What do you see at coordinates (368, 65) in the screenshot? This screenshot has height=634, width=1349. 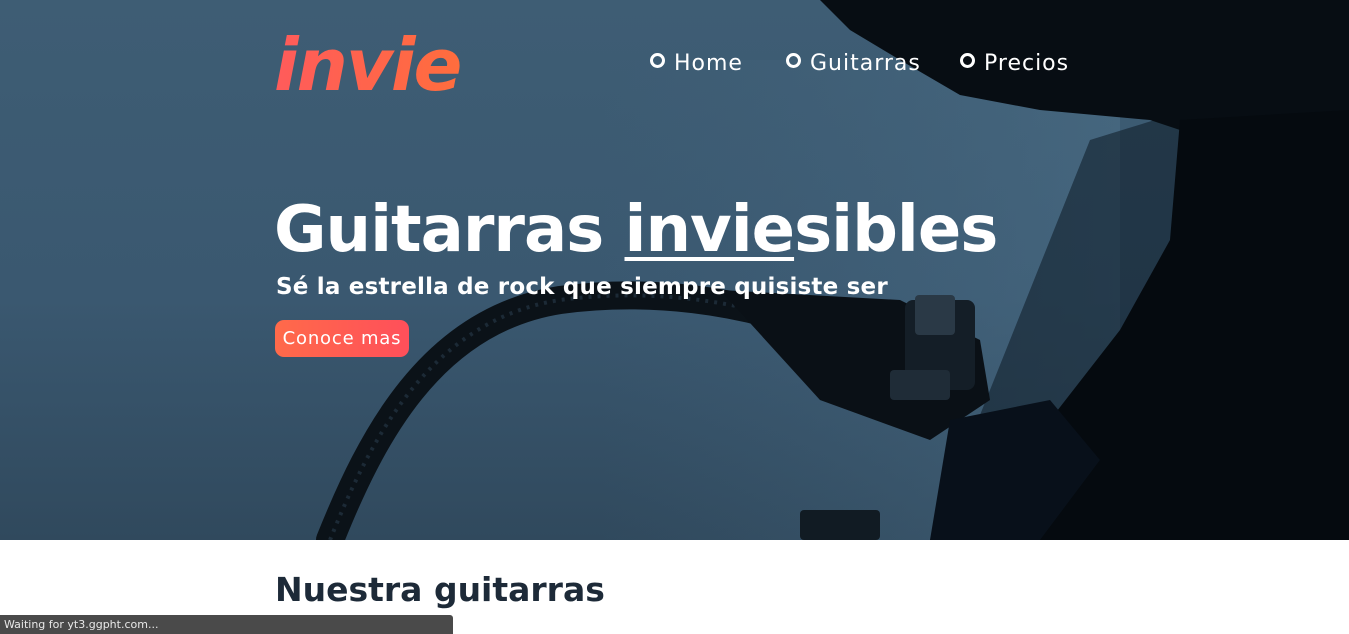 I see `invie-logo: invie` at bounding box center [368, 65].